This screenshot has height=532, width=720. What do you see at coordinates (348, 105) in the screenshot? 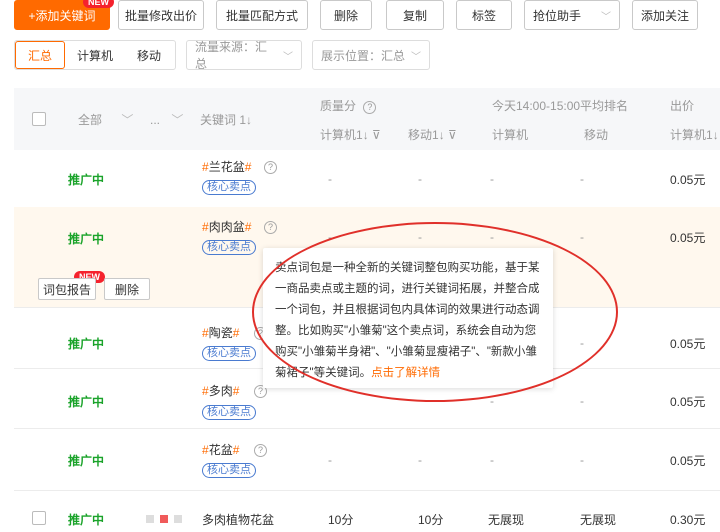
I see `quality-score-header: 质量分 ?` at bounding box center [348, 105].